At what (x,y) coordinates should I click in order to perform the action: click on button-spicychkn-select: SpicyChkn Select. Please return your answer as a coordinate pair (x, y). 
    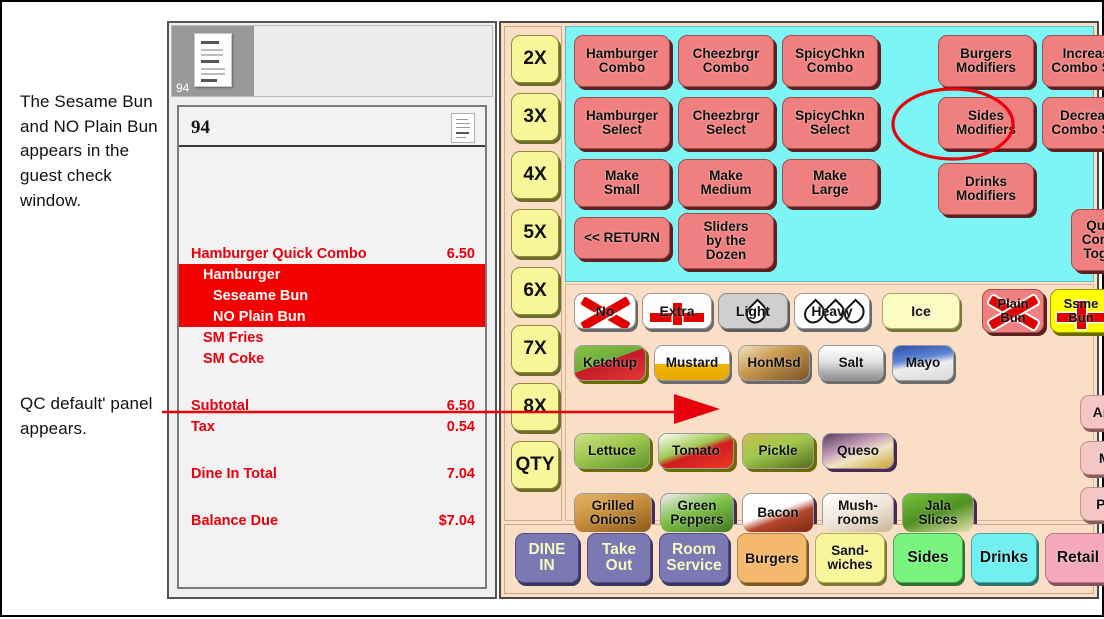
    Looking at the image, I should click on (830, 123).